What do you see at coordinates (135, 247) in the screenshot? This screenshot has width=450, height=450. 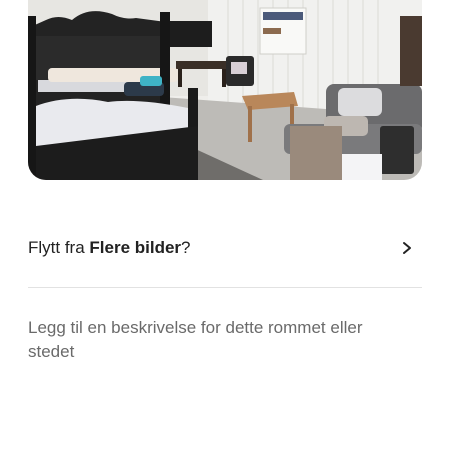 I see `album-name: Flere bilder` at bounding box center [135, 247].